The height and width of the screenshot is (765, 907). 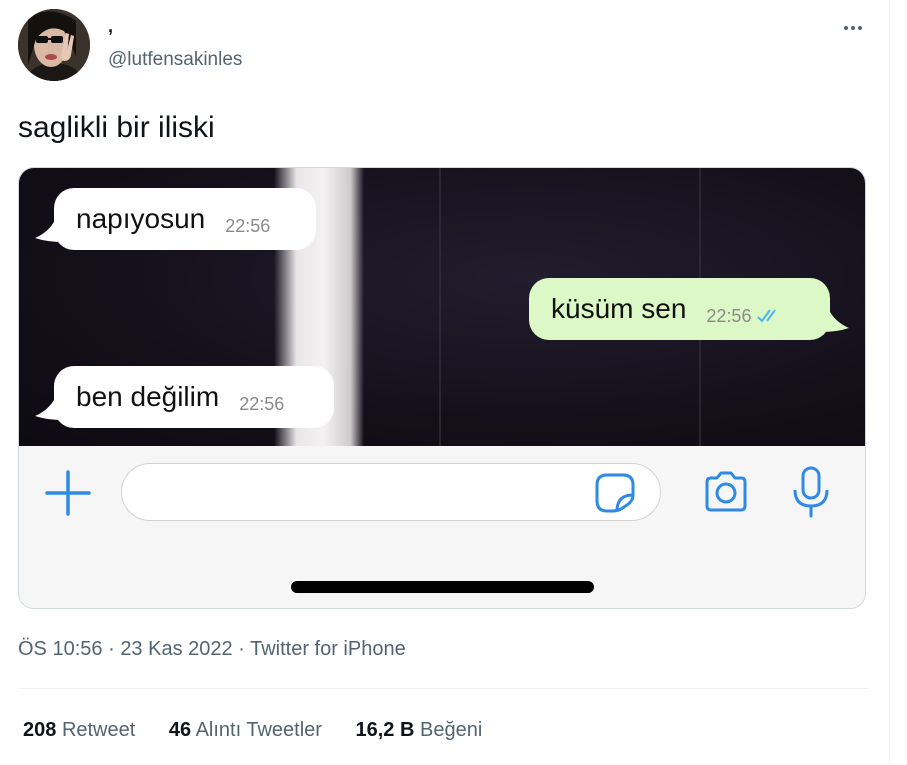 I want to click on more-options-button, so click(x=853, y=28).